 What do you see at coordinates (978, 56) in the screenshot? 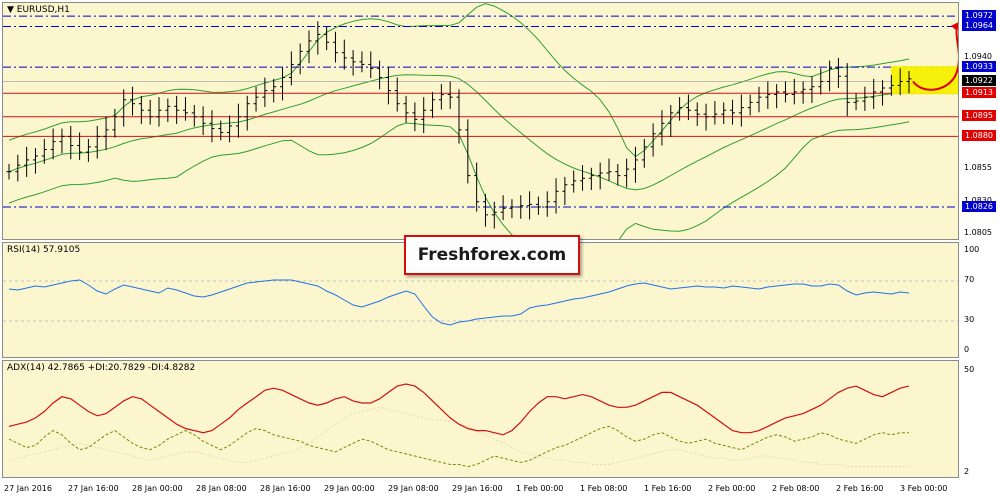
I see `price-tick-label: 1.0940` at bounding box center [978, 56].